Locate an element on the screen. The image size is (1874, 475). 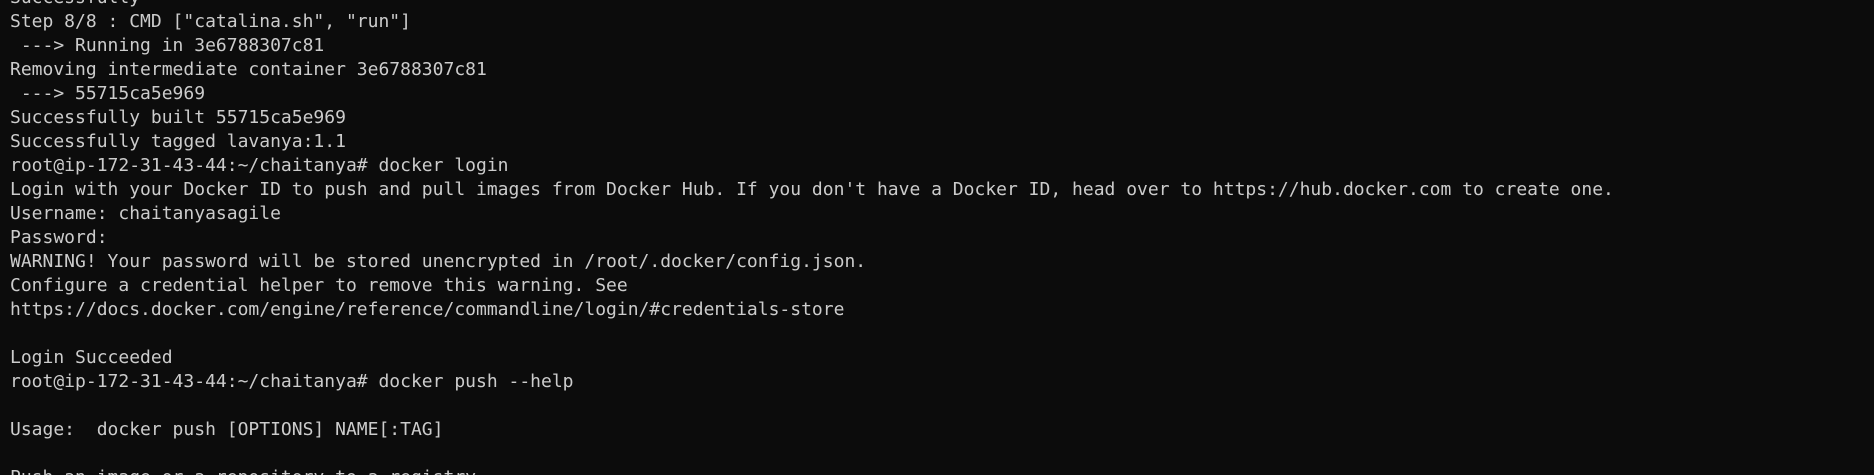
terminal-line: Successfully built 55715ca5e969 is located at coordinates (178, 117).